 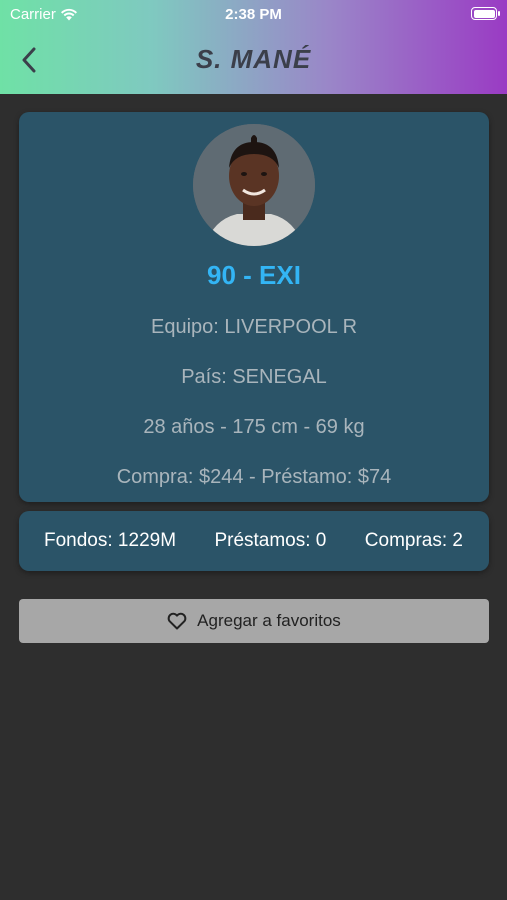 I want to click on player-team: Equipo: LIVERPOOL R, so click(x=254, y=327).